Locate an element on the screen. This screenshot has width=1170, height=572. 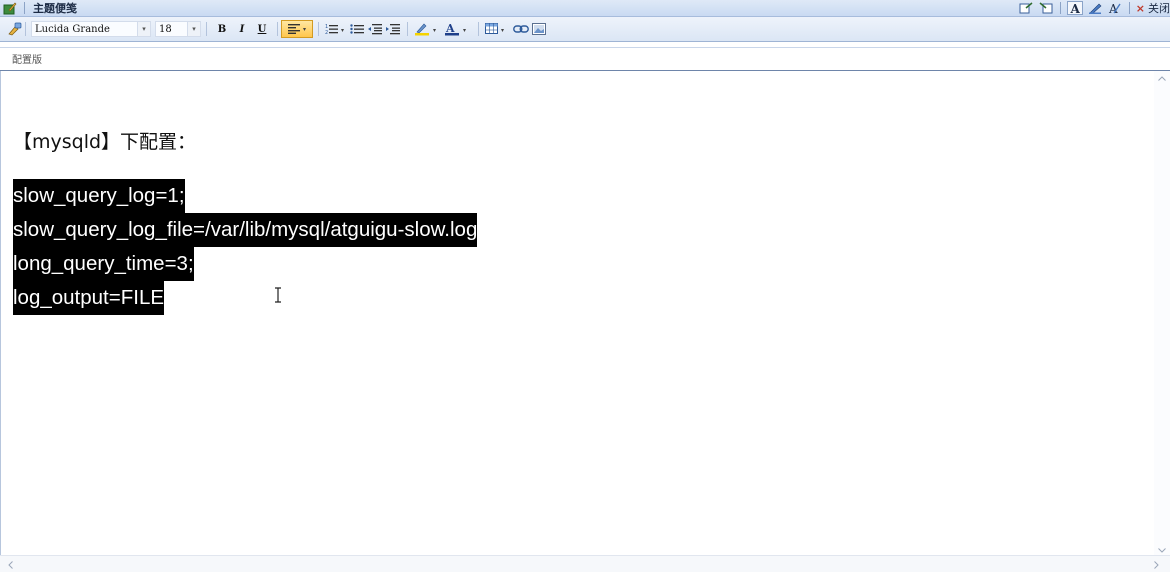
note-tab-bar: 配置版 is located at coordinates (585, 60).